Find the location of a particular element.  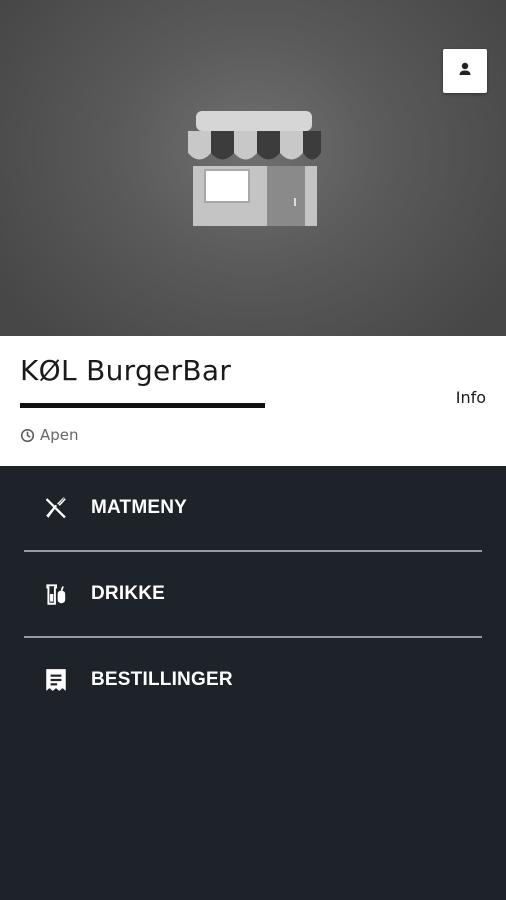

account-button is located at coordinates (465, 71).